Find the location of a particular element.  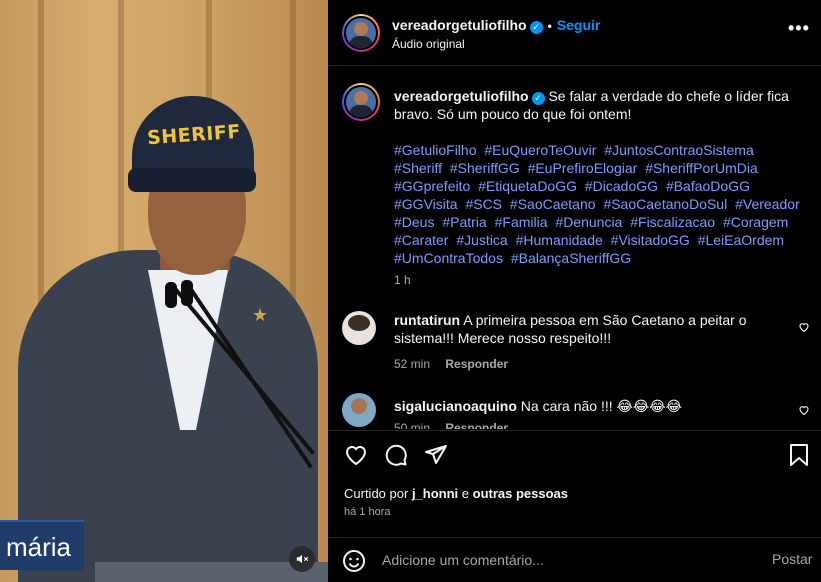

hashtag-link: #JuntosContraoSistema is located at coordinates (678, 150).